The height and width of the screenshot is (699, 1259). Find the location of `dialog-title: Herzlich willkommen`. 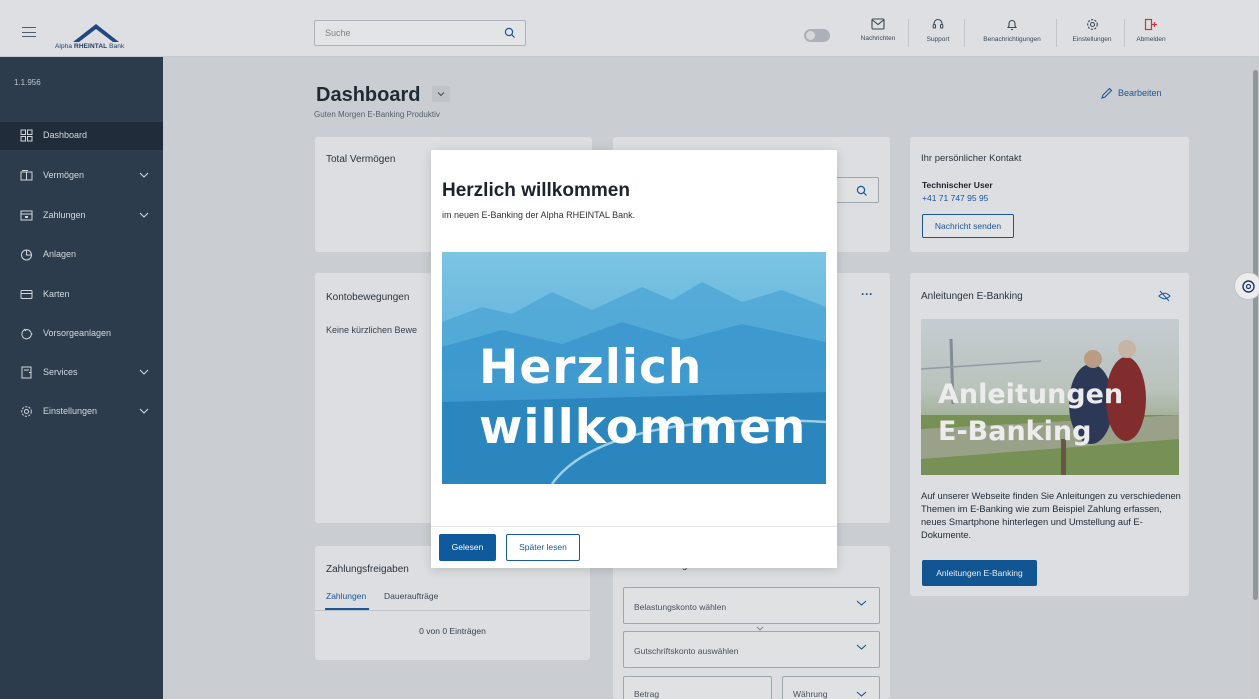

dialog-title: Herzlich willkommen is located at coordinates (536, 190).